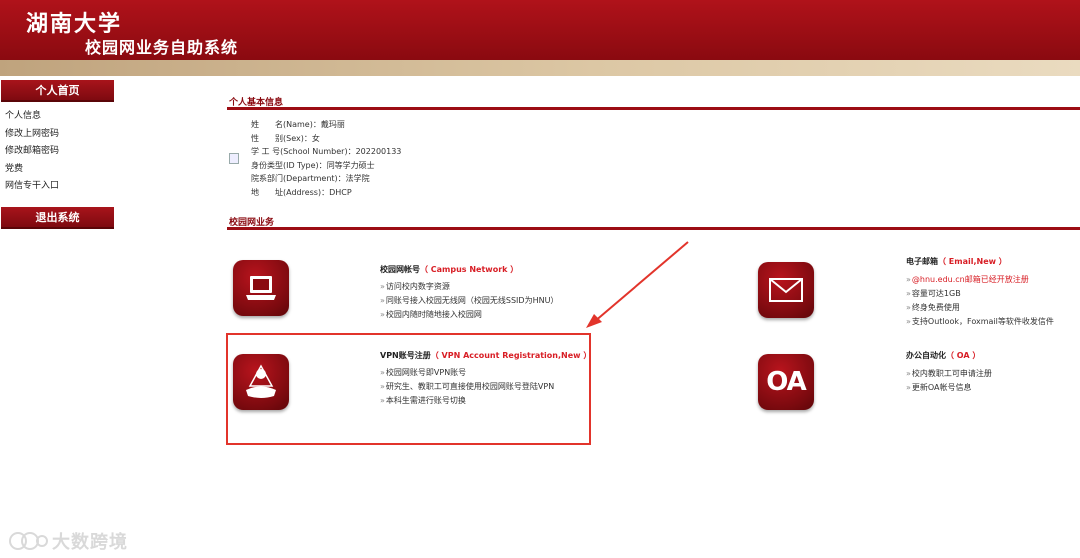 This screenshot has width=1080, height=558. I want to click on info-row-school-number: 学 工 号(School Number)：202200133, so click(326, 151).